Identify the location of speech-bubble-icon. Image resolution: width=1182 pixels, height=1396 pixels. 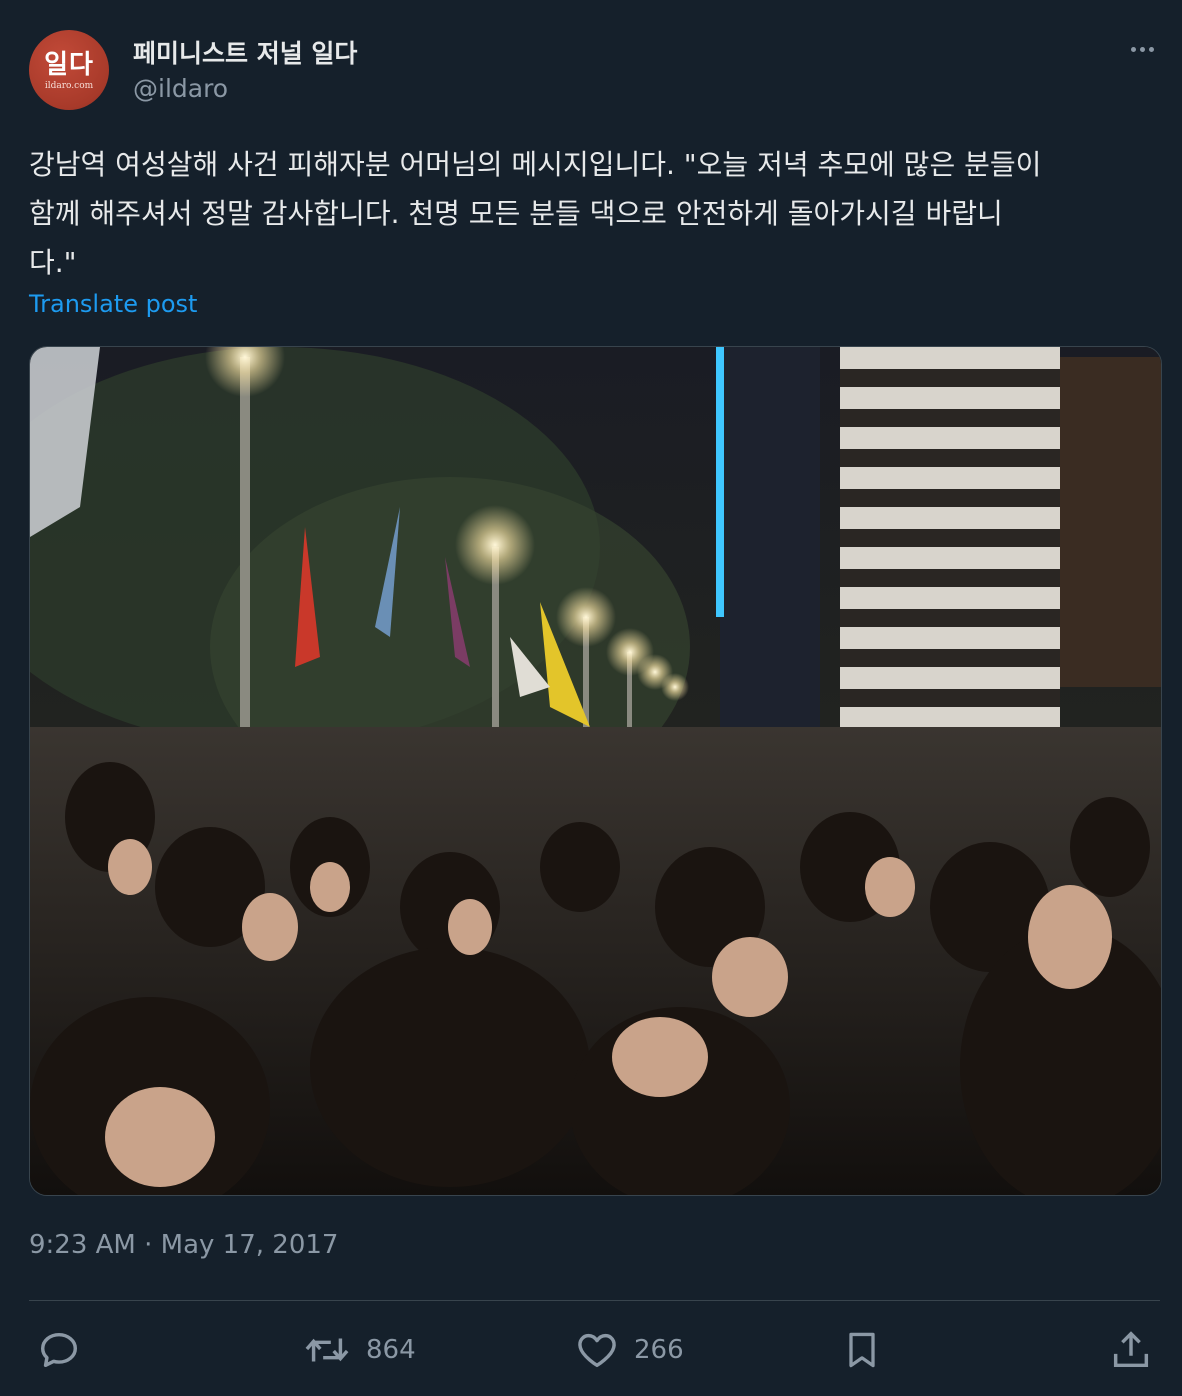
(59, 1350).